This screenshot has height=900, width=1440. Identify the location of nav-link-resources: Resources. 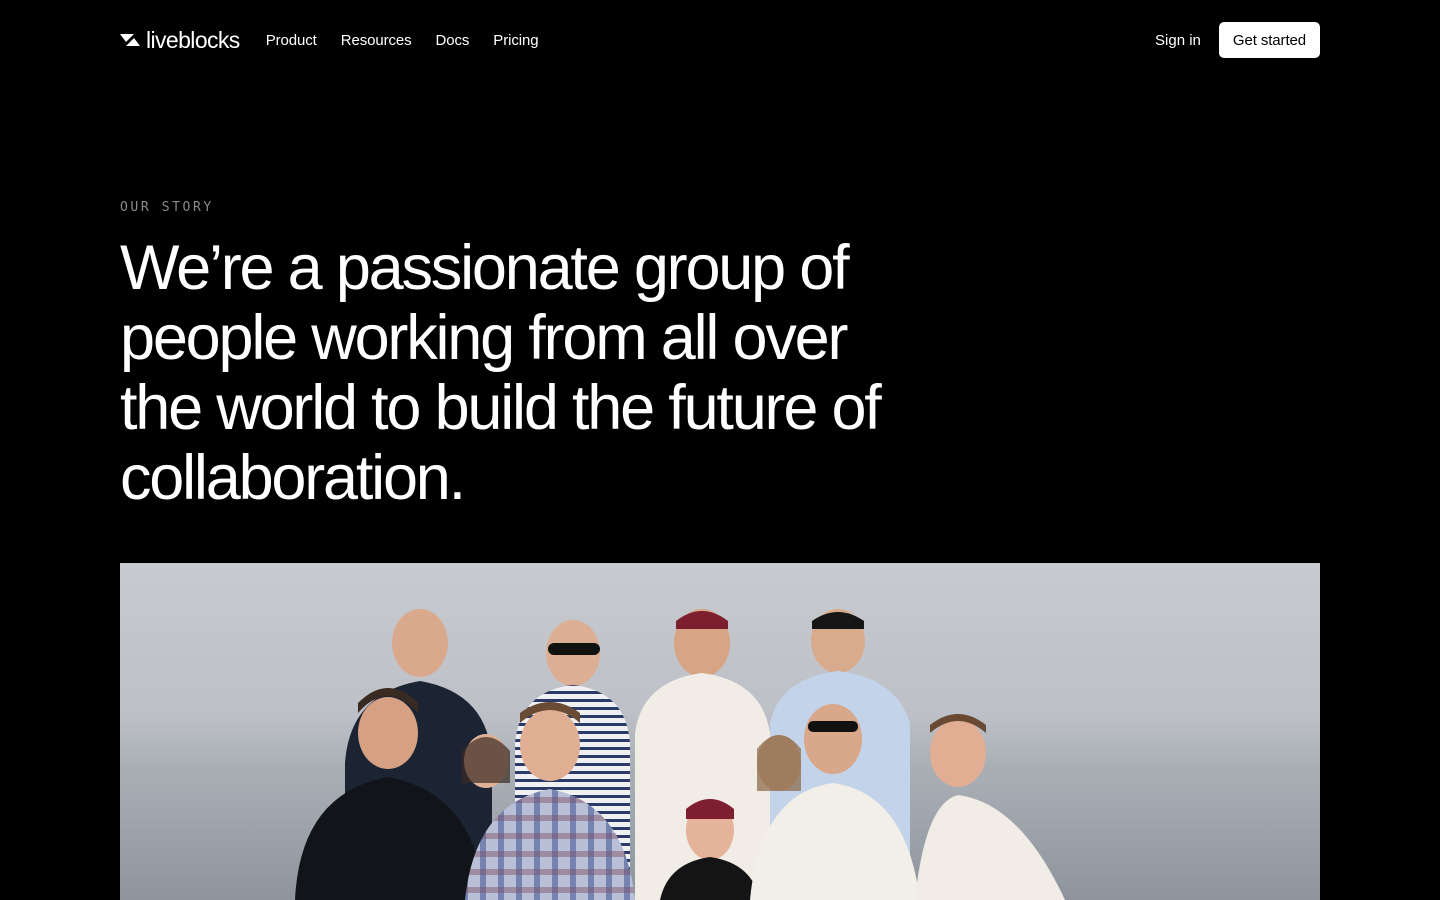
(376, 40).